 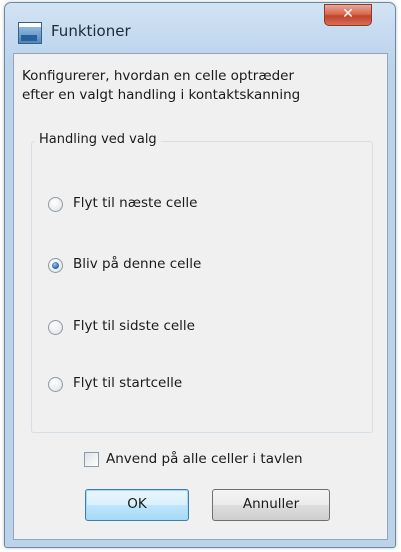 I want to click on option-label: Flyt til sidste celle, so click(x=134, y=326).